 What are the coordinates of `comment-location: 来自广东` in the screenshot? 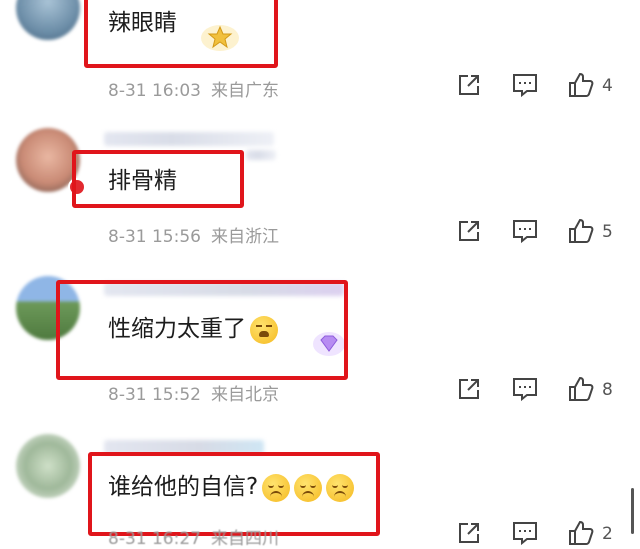 It's located at (244, 91).